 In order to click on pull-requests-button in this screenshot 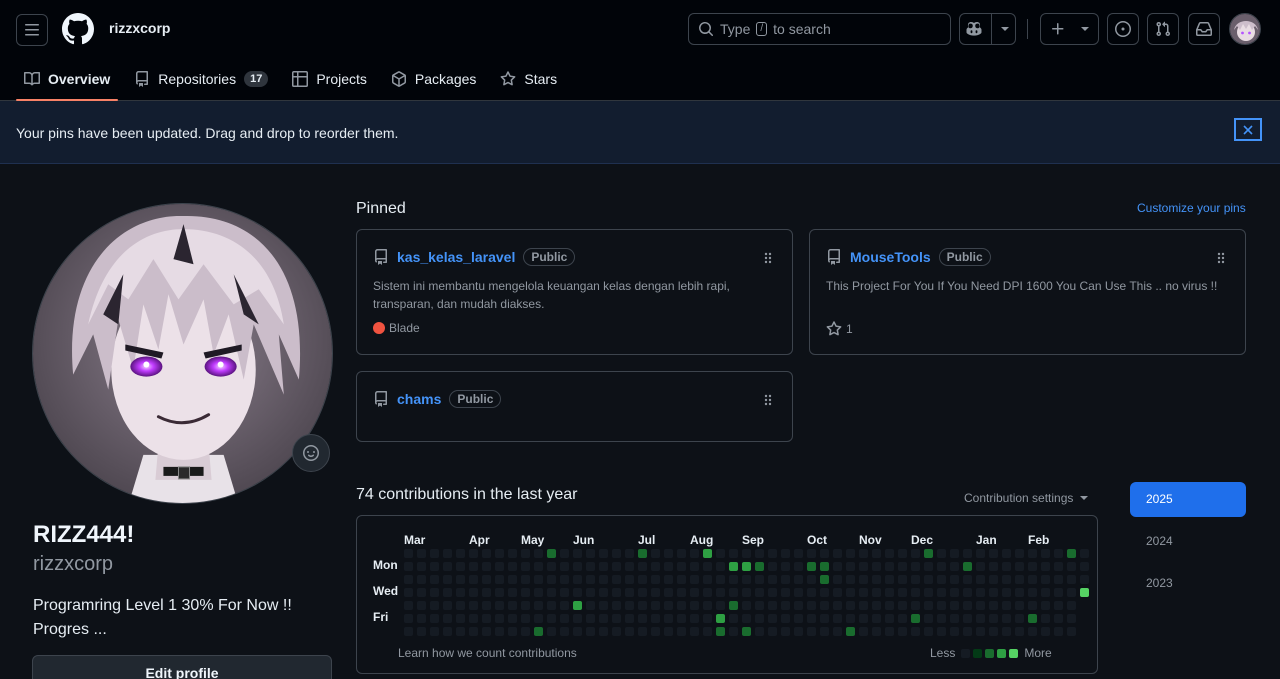, I will do `click(1163, 29)`.